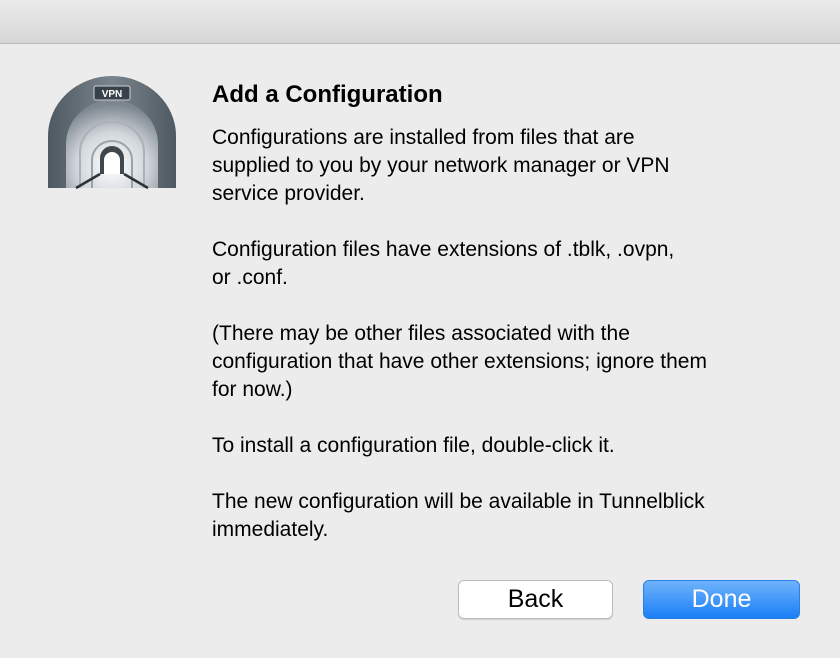 This screenshot has width=840, height=658. I want to click on done-button: Done, so click(721, 599).